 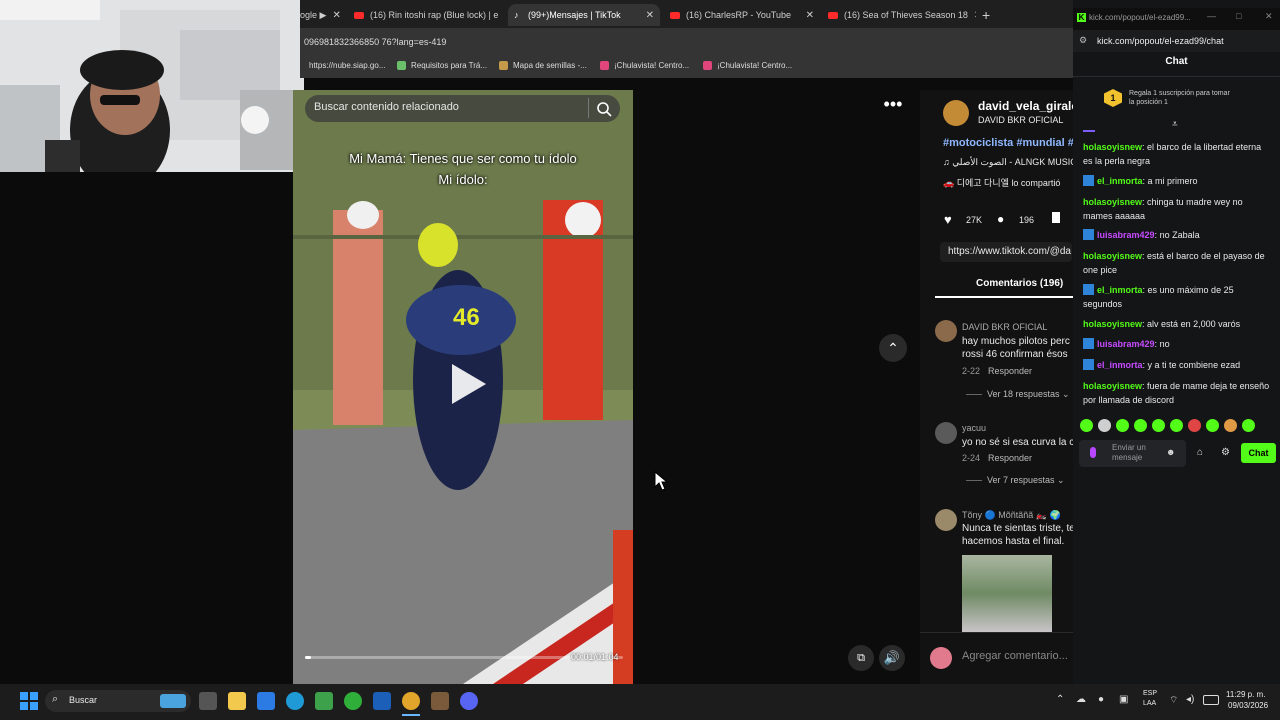 What do you see at coordinates (429, 15) in the screenshot?
I see `tab-youtube-rin: (16) Rin itoshi rap (Blue lock) | e ✕` at bounding box center [429, 15].